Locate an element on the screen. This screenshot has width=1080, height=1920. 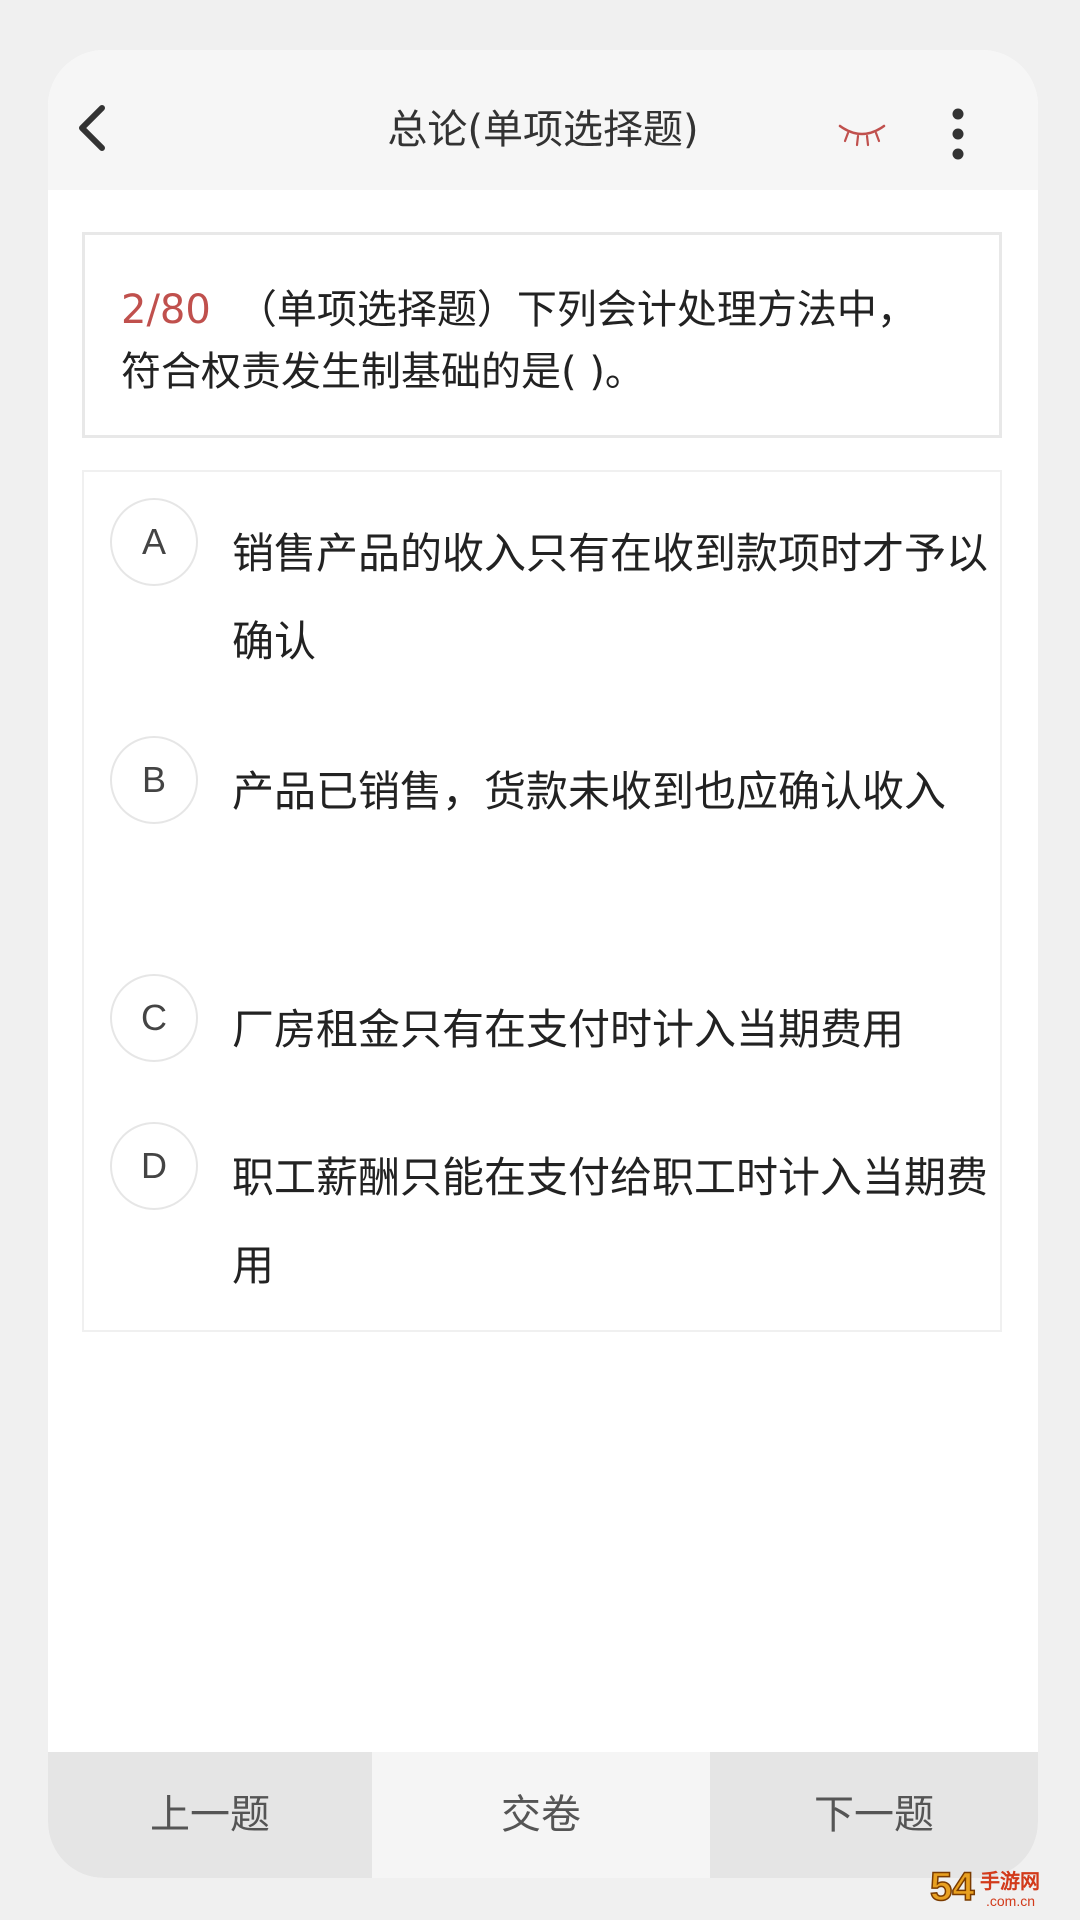
option-letter: D is located at coordinates (154, 1166).